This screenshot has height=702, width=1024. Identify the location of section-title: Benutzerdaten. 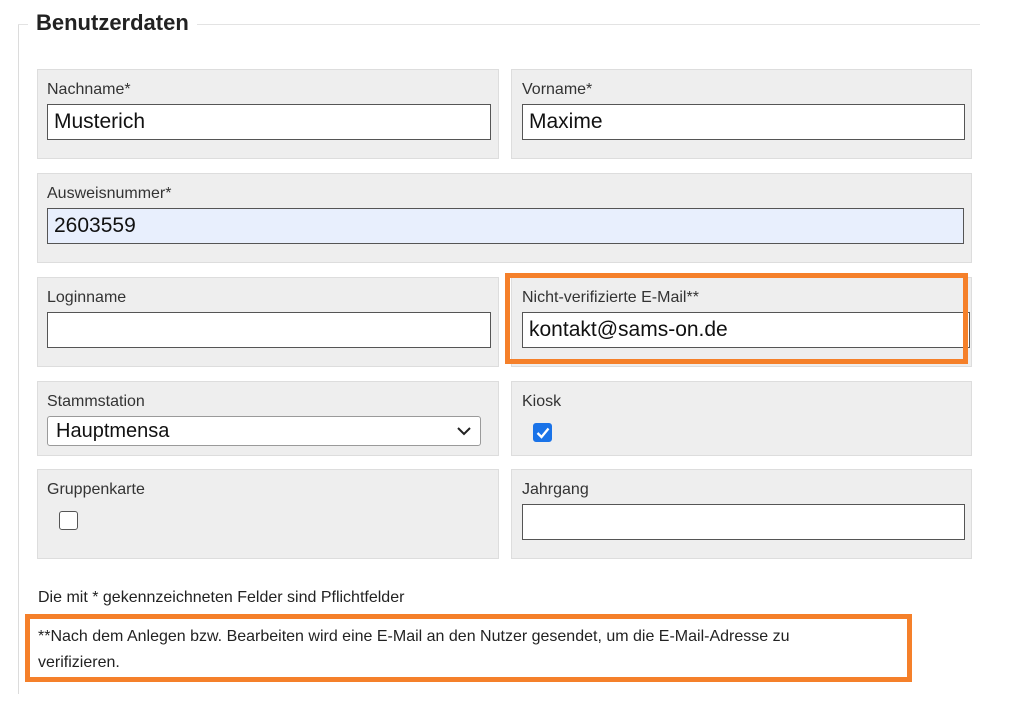
(112, 23).